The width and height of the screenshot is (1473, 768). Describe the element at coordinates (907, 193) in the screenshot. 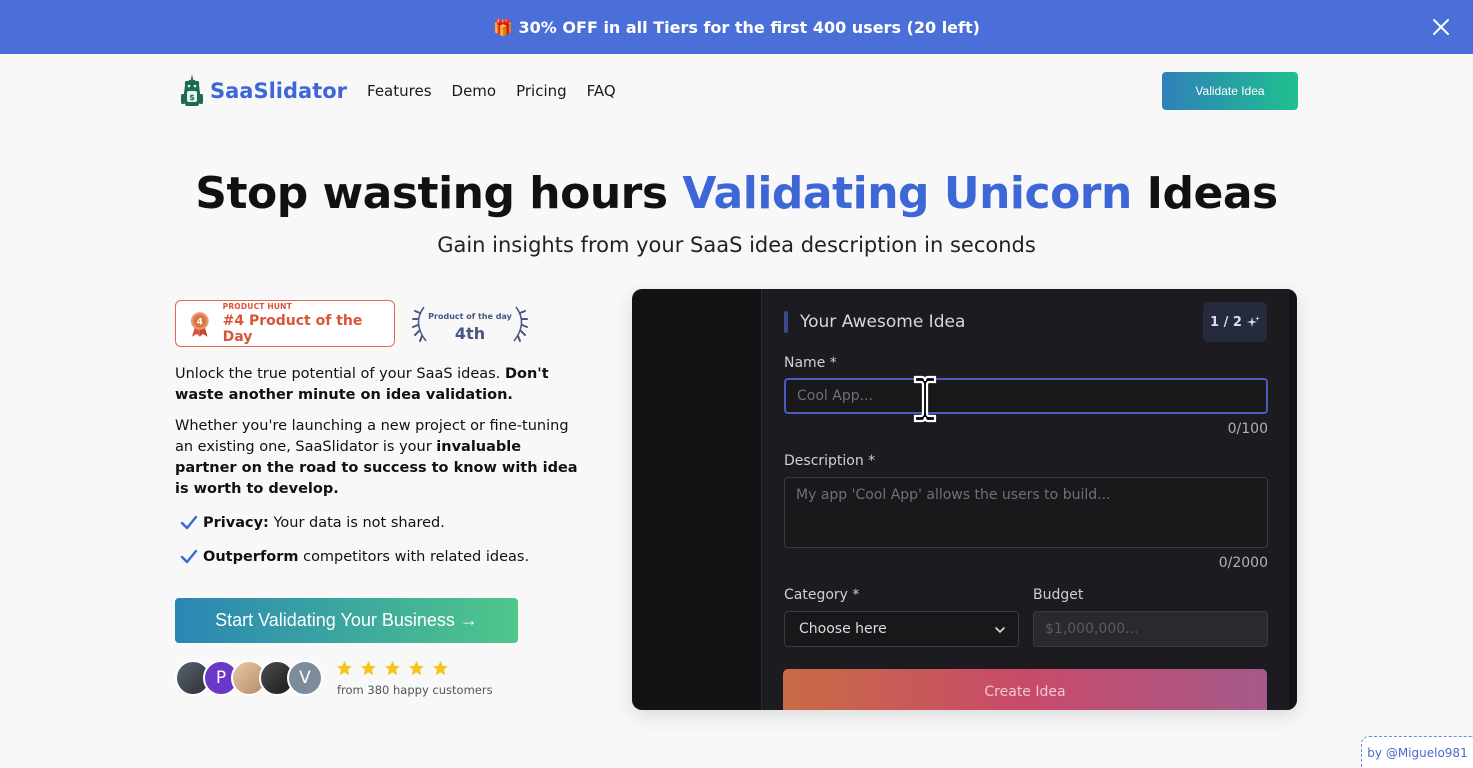

I see `headline-accent: Validating Unicorn` at that location.